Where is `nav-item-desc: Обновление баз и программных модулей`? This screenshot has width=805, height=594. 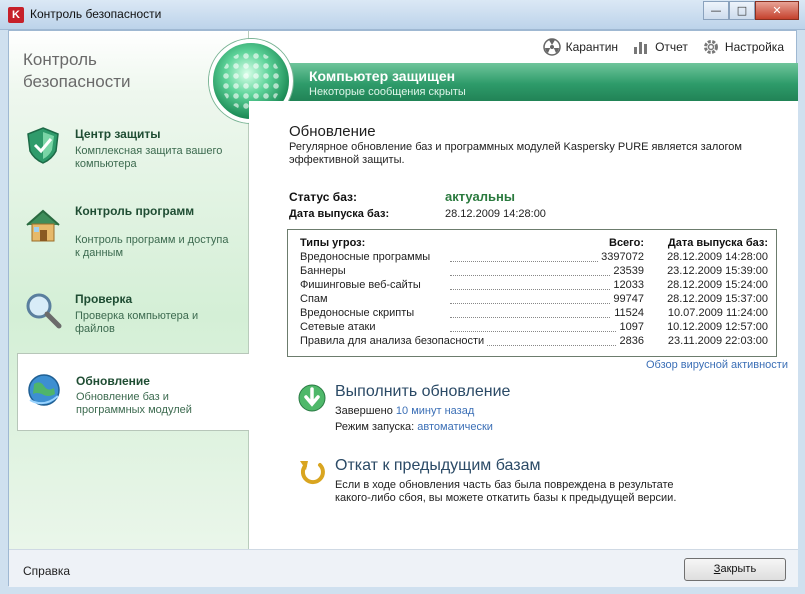 nav-item-desc: Обновление баз и программных модулей is located at coordinates (134, 403).